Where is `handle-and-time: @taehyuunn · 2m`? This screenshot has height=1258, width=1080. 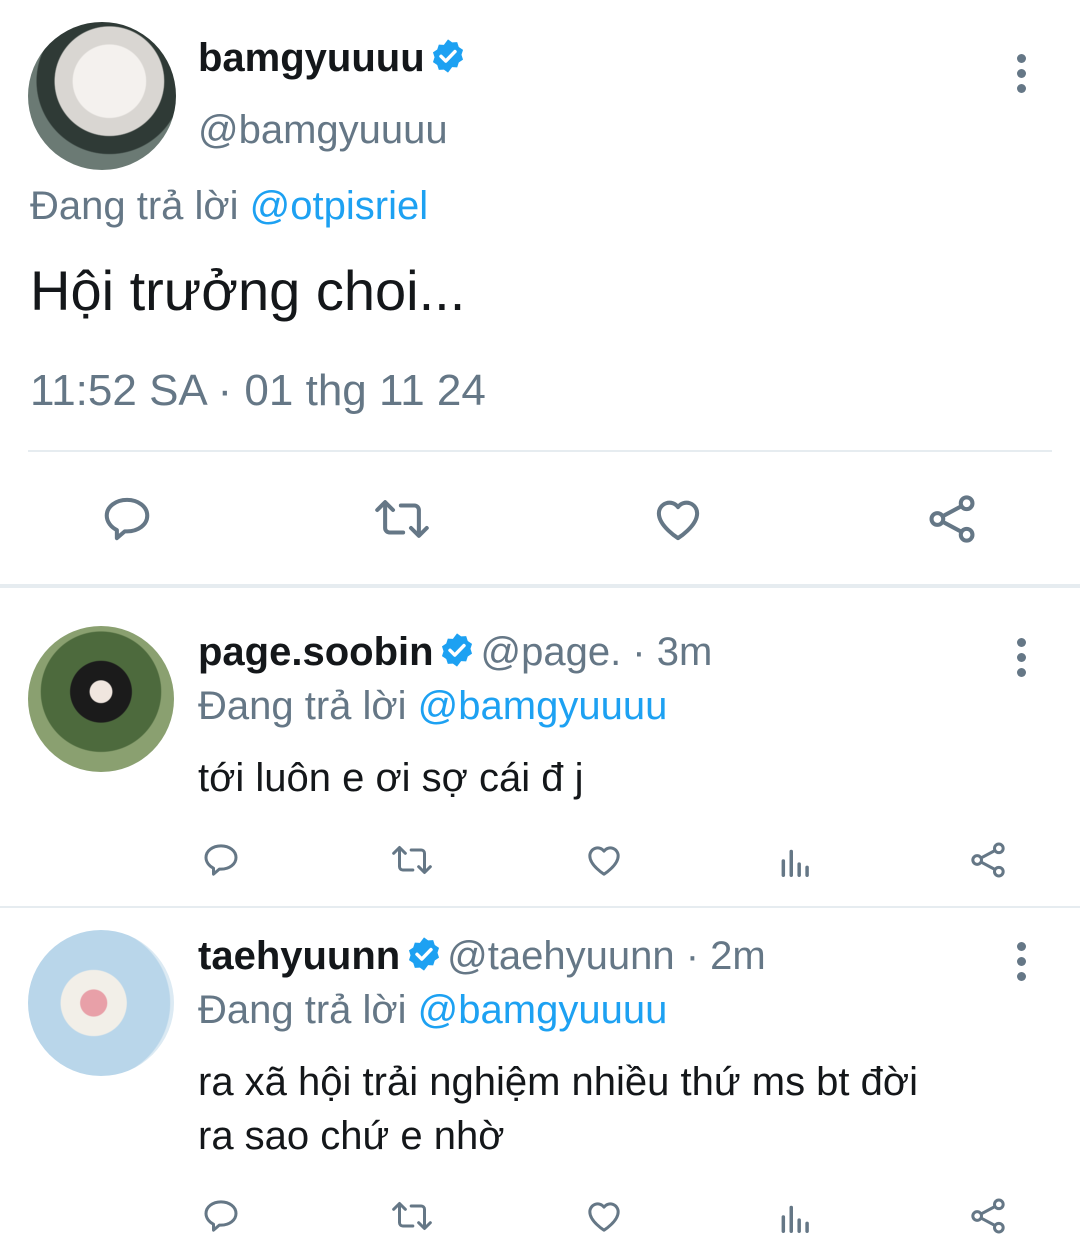
handle-and-time: @taehyuunn · 2m is located at coordinates (606, 956).